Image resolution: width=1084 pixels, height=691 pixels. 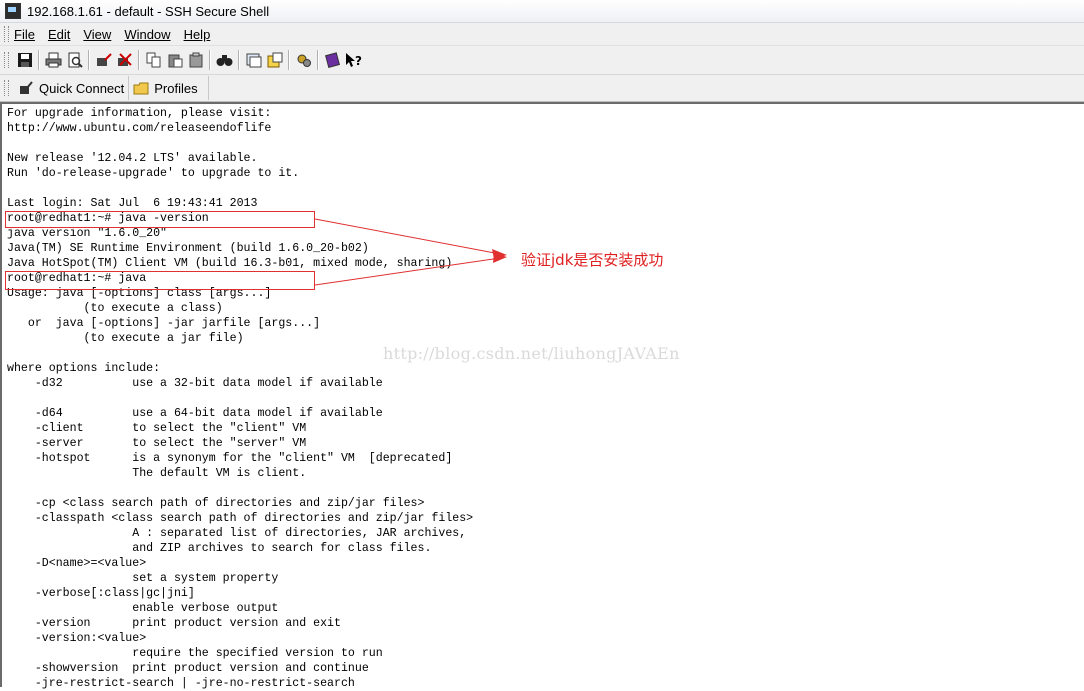 What do you see at coordinates (592, 260) in the screenshot?
I see `annotation-label: 验证jdk是否安装成功` at bounding box center [592, 260].